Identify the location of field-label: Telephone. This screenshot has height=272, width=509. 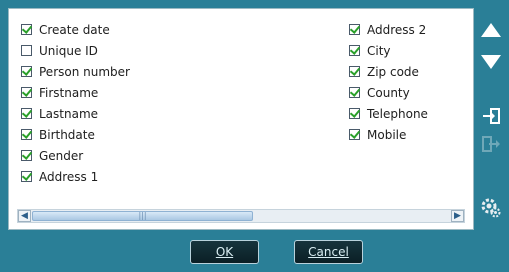
(397, 113).